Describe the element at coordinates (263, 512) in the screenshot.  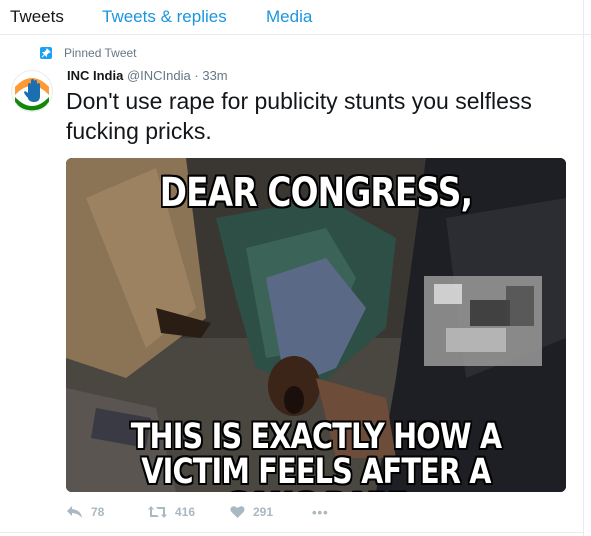
I see `like-count: 291` at that location.